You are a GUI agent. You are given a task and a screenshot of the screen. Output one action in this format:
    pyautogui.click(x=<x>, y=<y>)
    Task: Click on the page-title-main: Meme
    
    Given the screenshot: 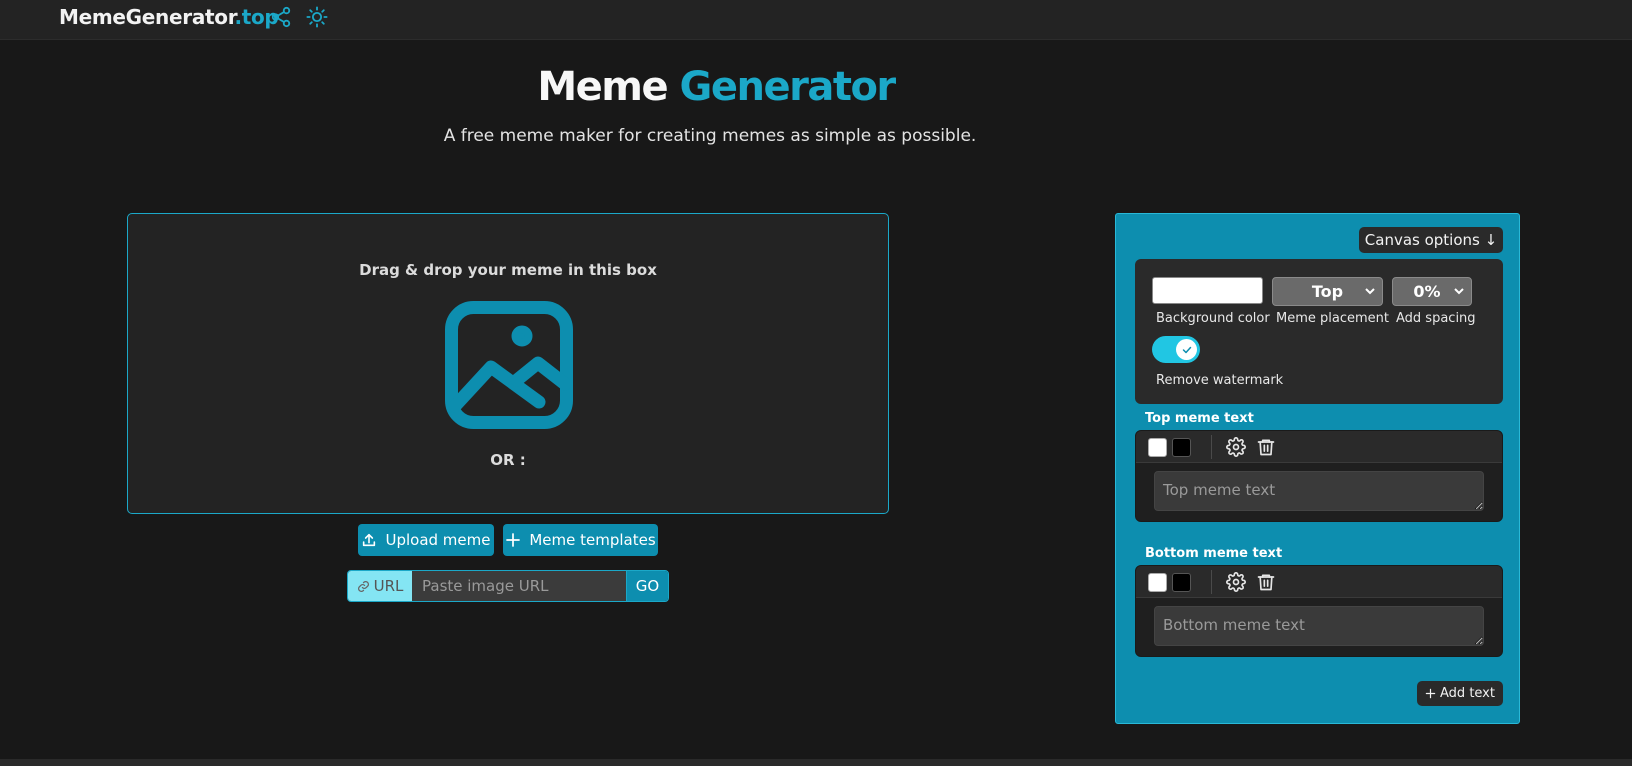 What is the action you would take?
    pyautogui.click(x=602, y=87)
    